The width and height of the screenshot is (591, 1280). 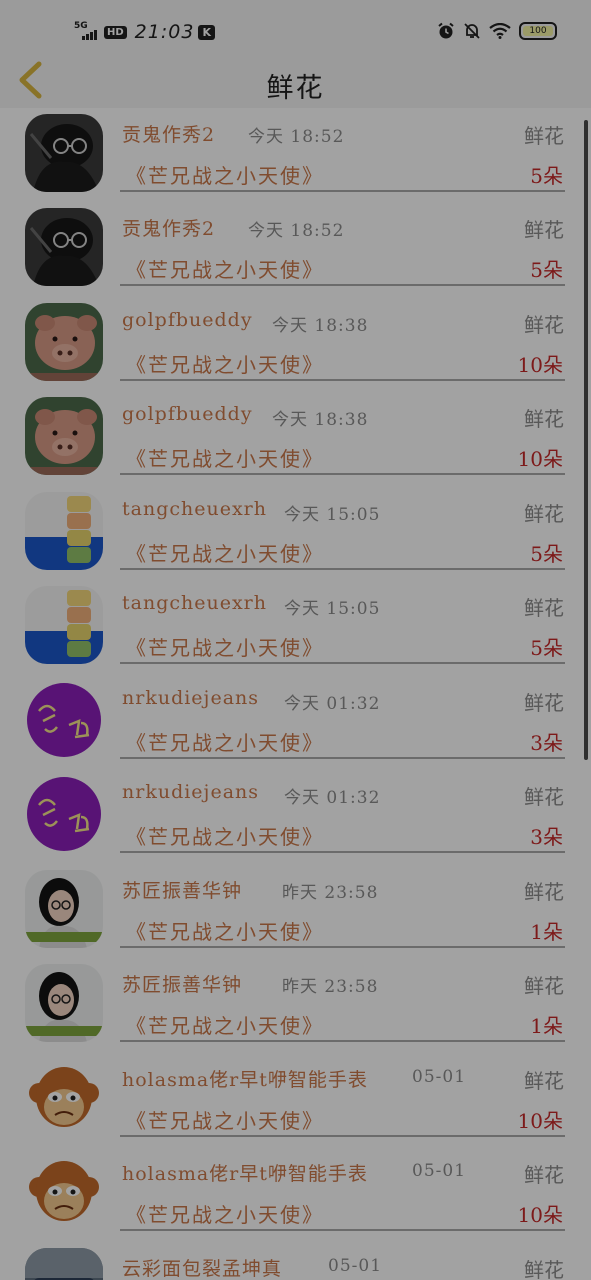 What do you see at coordinates (81, 26) in the screenshot?
I see `network-type: 5G` at bounding box center [81, 26].